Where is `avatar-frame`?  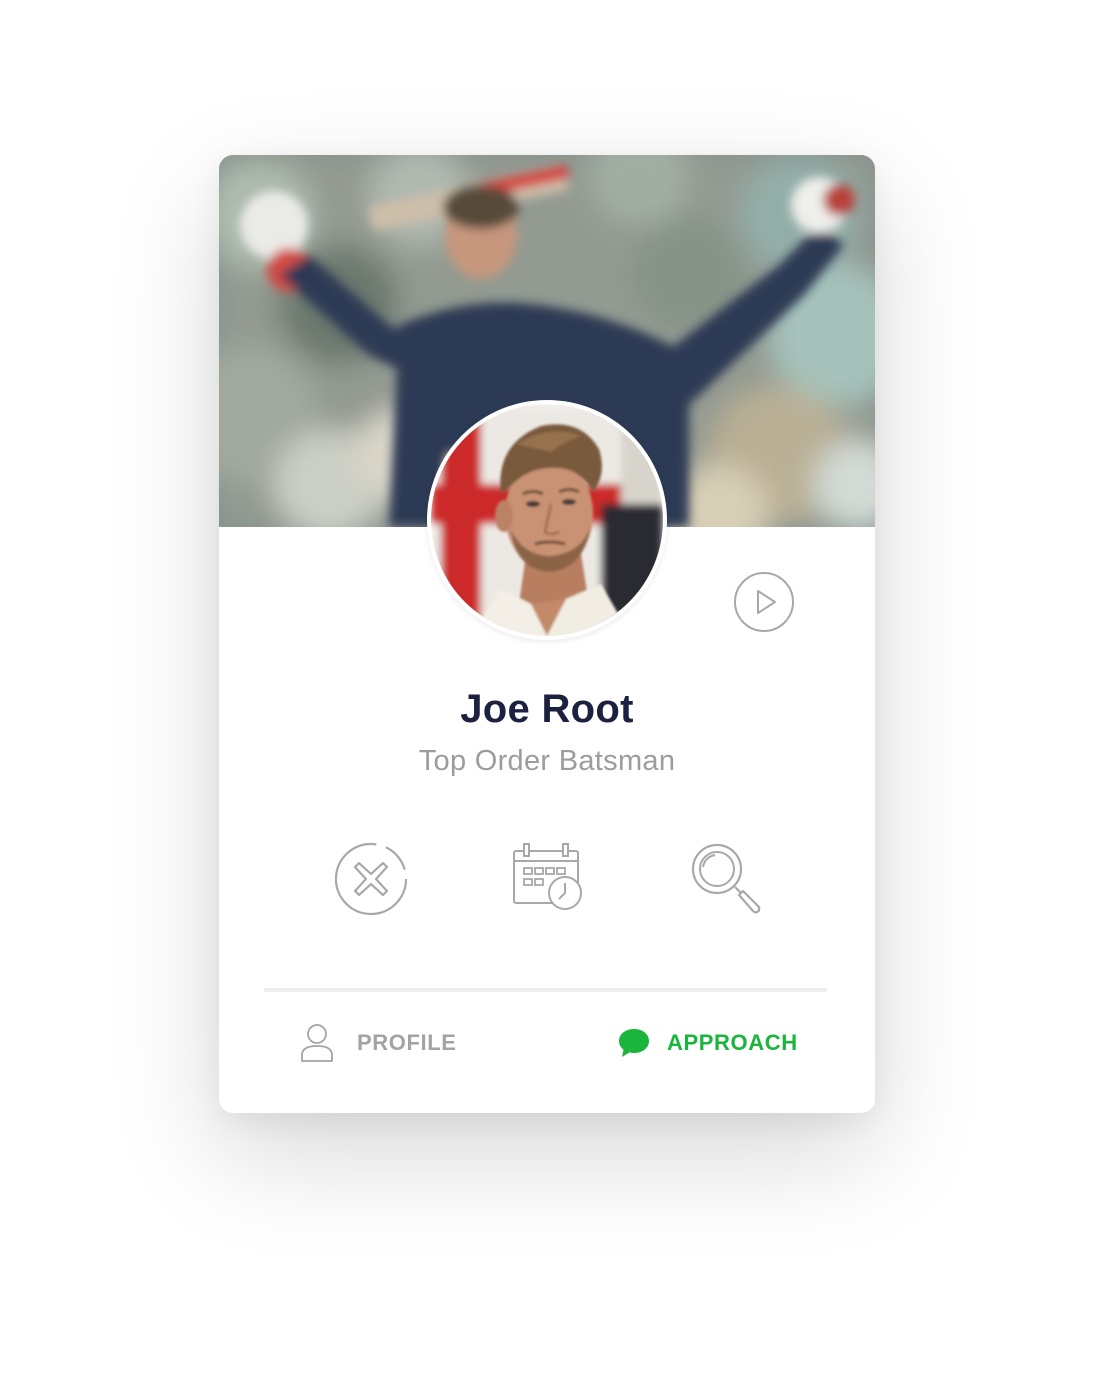 avatar-frame is located at coordinates (547, 520).